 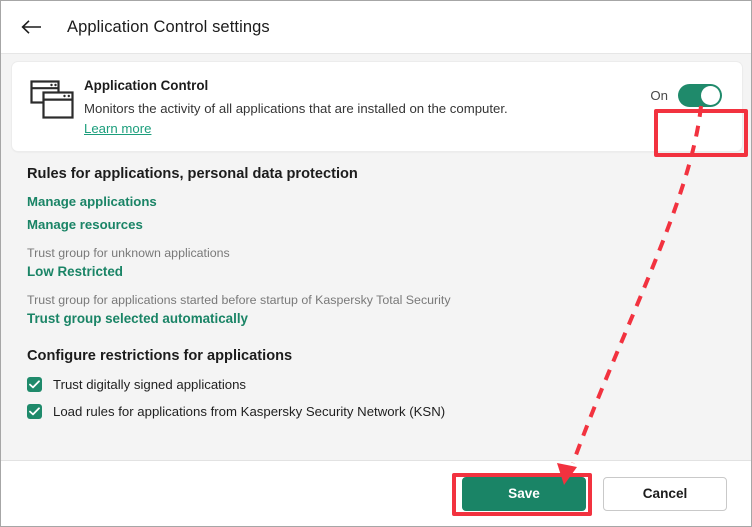 What do you see at coordinates (524, 493) in the screenshot?
I see `save-button: Save` at bounding box center [524, 493].